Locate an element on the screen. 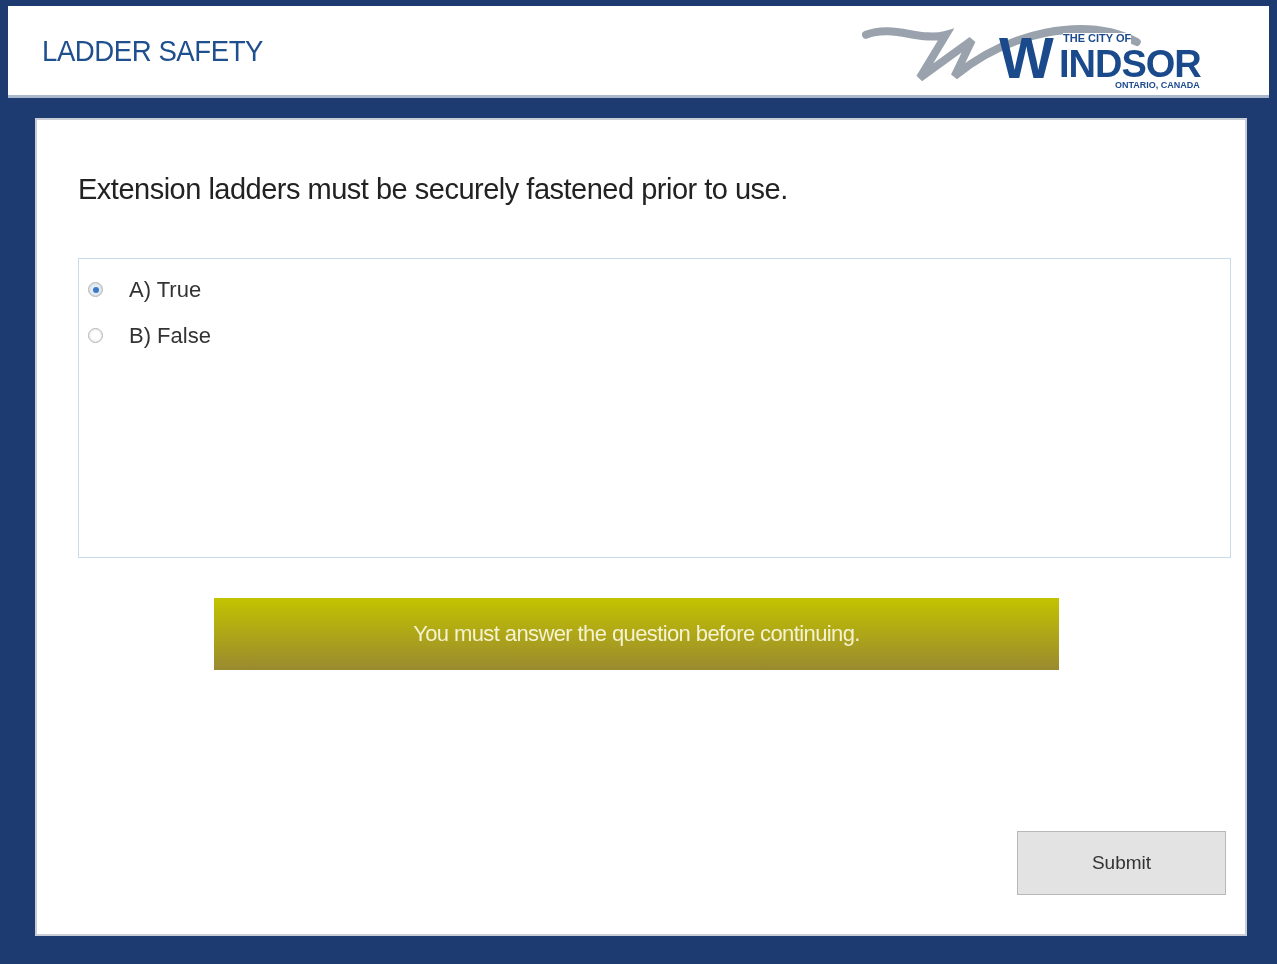  question-text: Extension ladders must be securely fastened prior to use. is located at coordinates (433, 189).